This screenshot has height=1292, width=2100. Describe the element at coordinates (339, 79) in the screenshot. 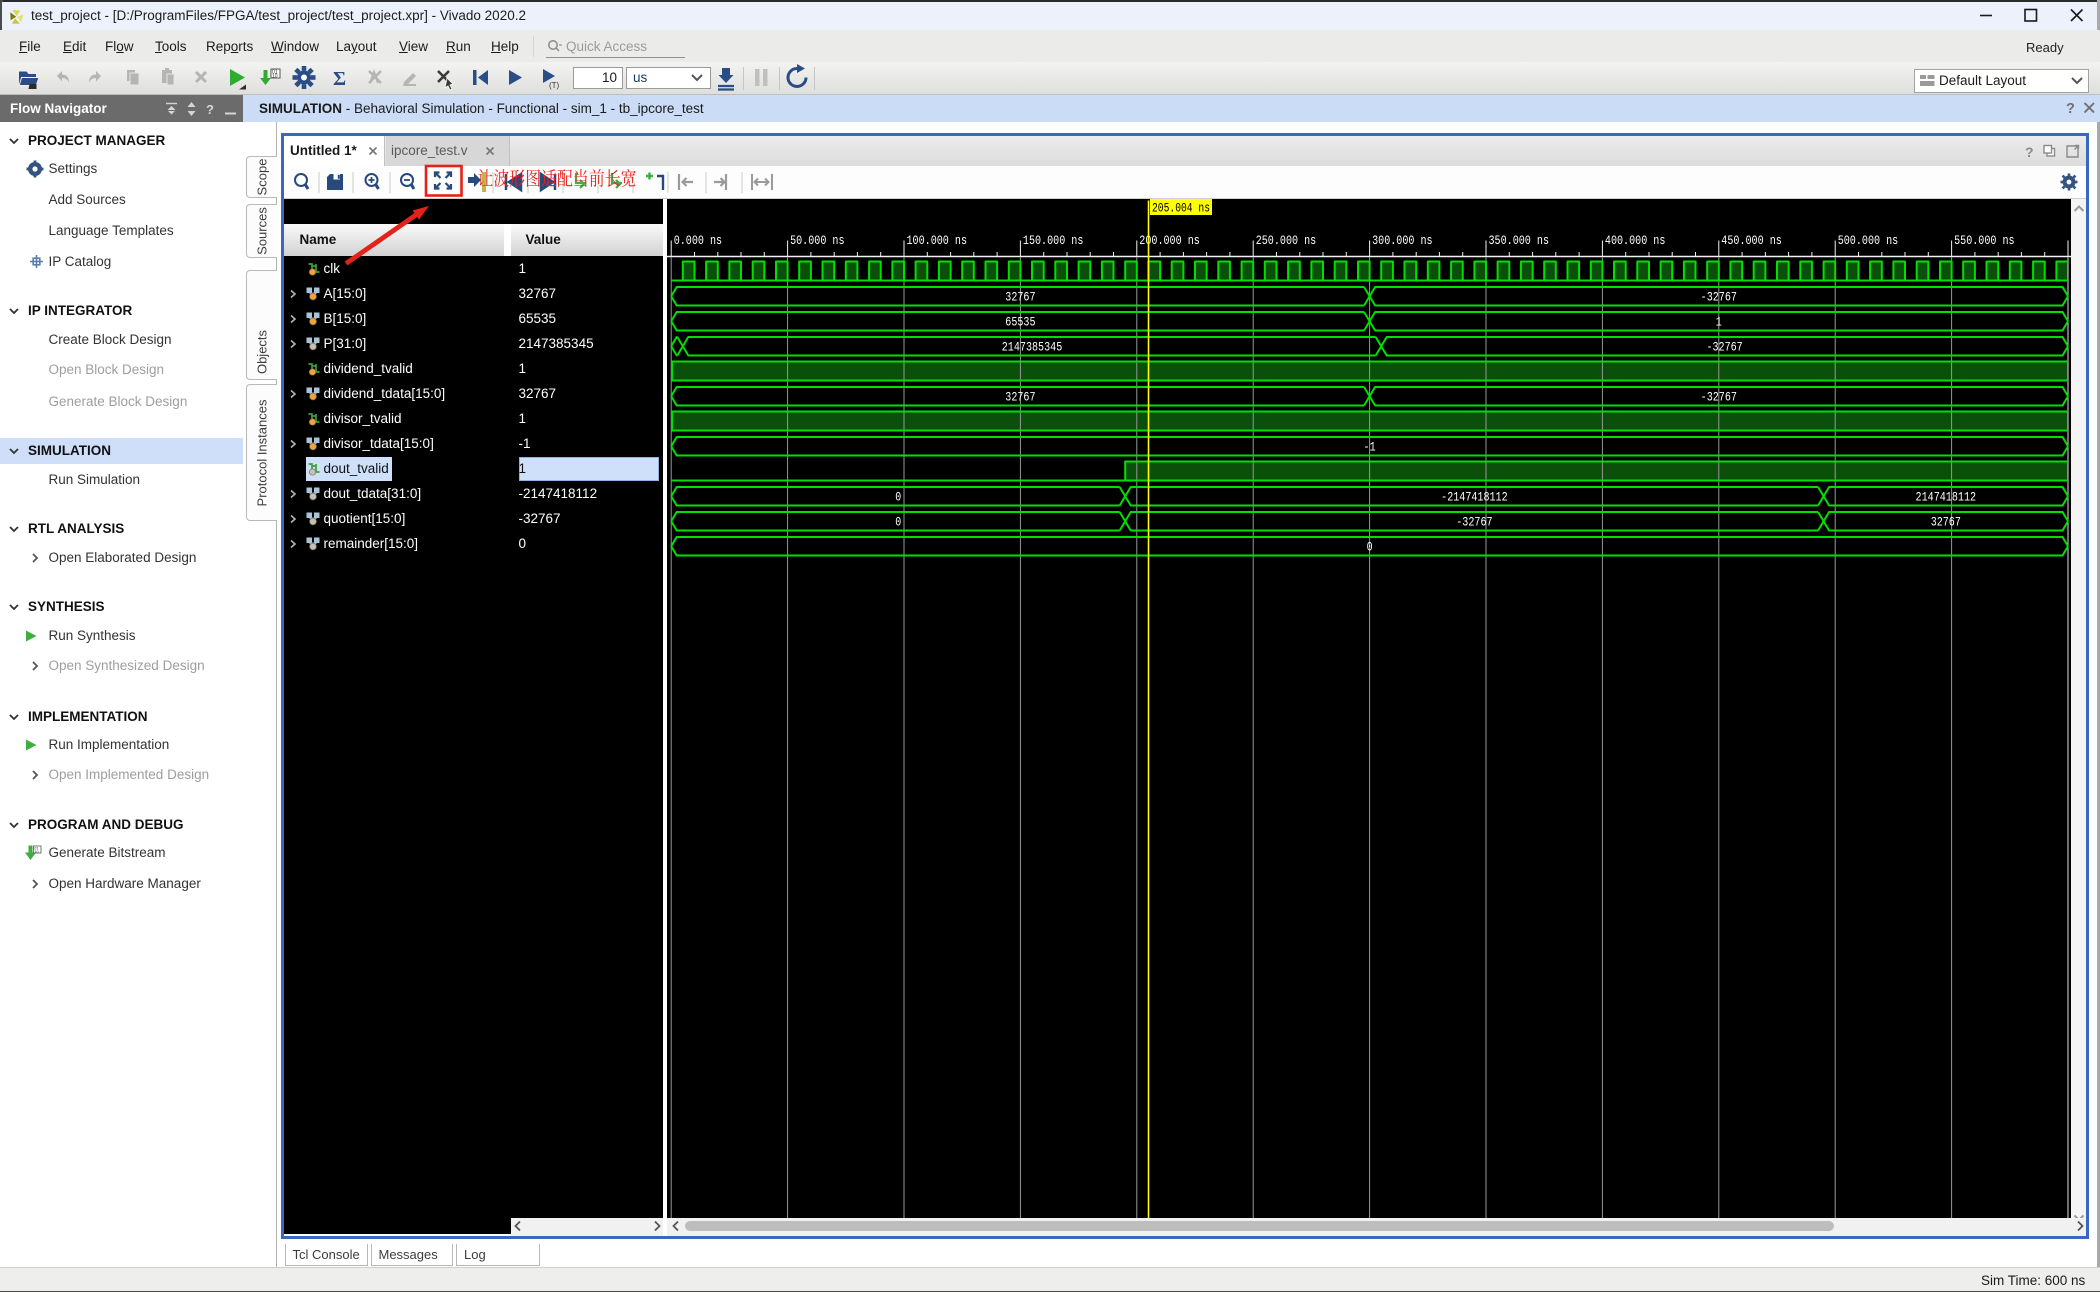

I see `svg-text: Σ` at that location.